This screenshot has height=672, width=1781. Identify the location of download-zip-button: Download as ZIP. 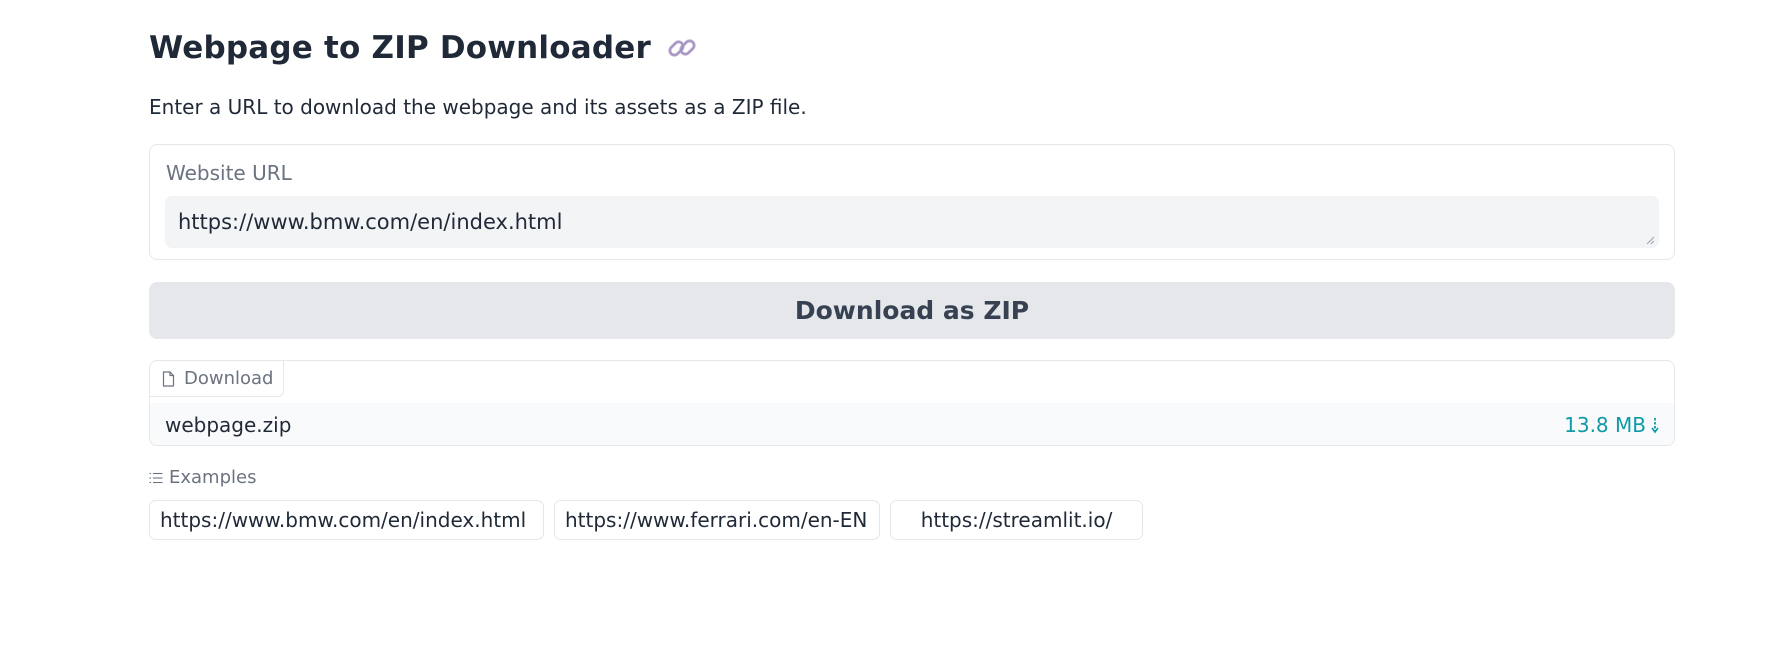
(912, 310).